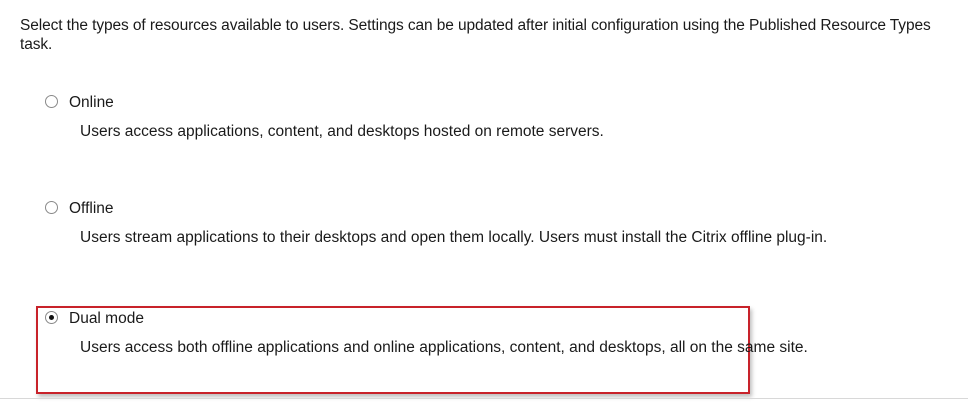  What do you see at coordinates (91, 102) in the screenshot?
I see `online-label: Online` at bounding box center [91, 102].